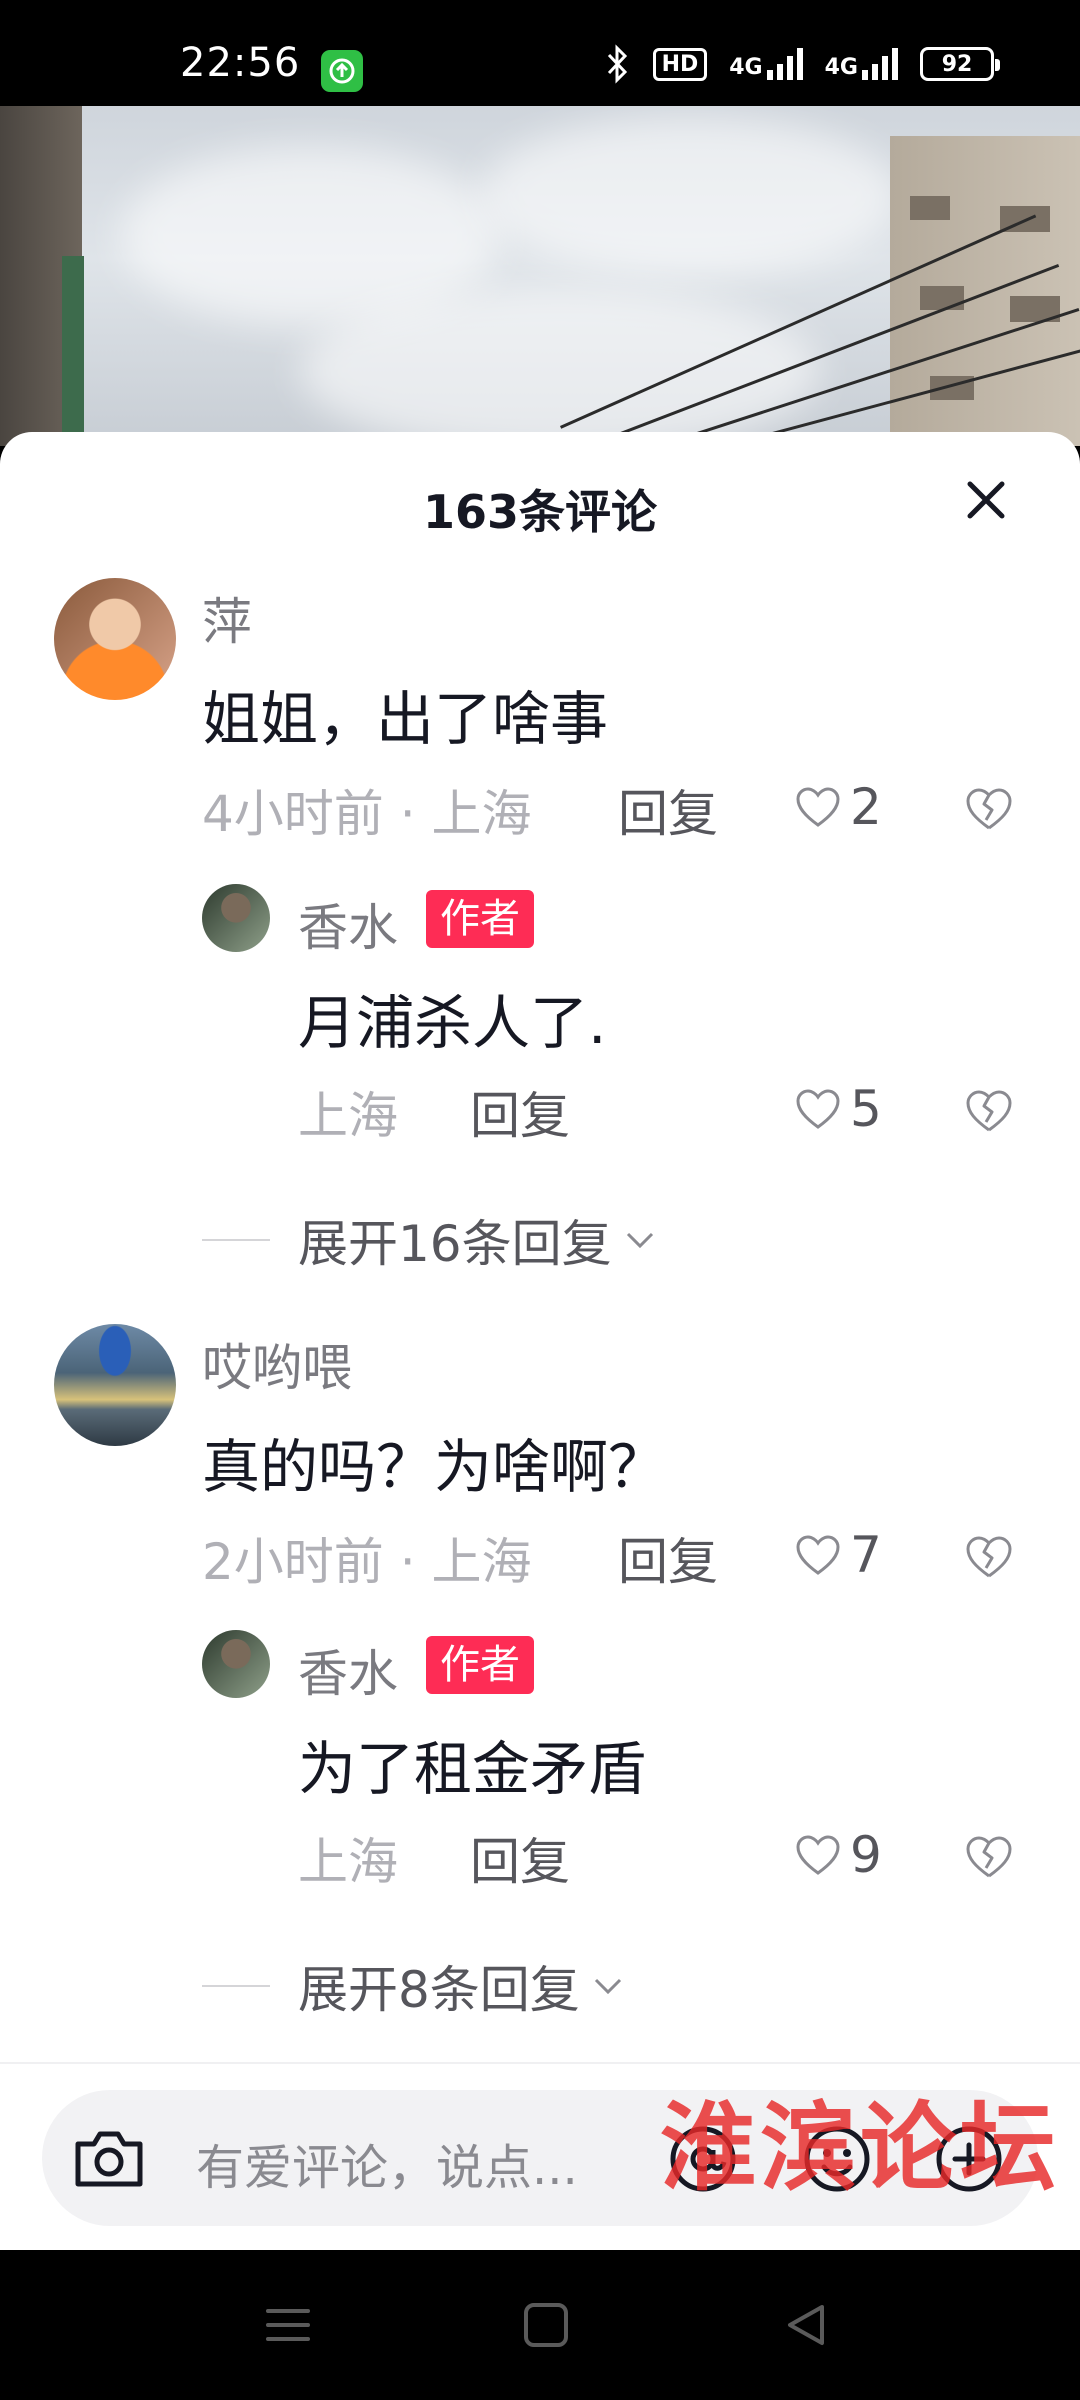  Describe the element at coordinates (861, 64) in the screenshot. I see `signal-2: 4G` at that location.